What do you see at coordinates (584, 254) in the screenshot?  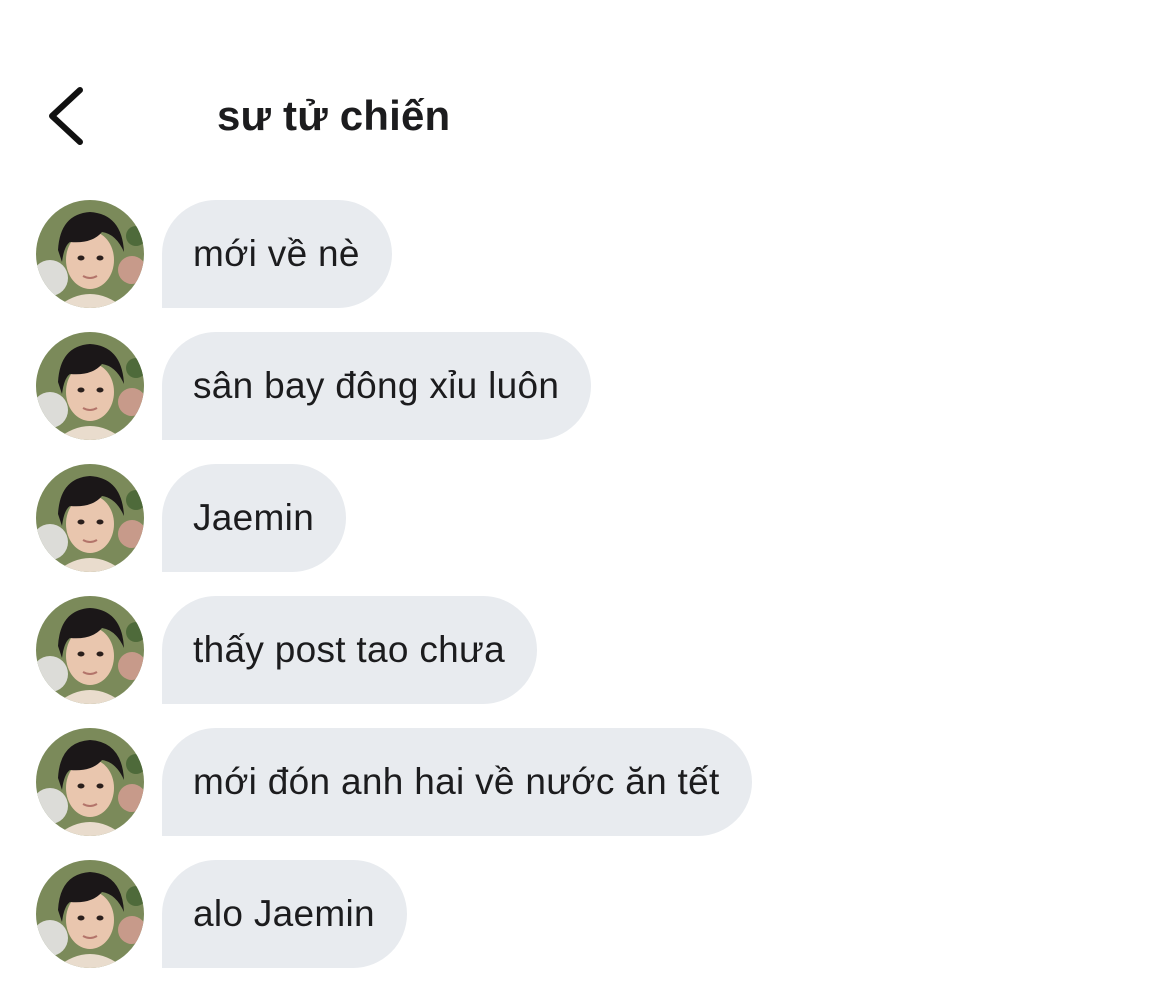 I see `message-row: mới về nè` at bounding box center [584, 254].